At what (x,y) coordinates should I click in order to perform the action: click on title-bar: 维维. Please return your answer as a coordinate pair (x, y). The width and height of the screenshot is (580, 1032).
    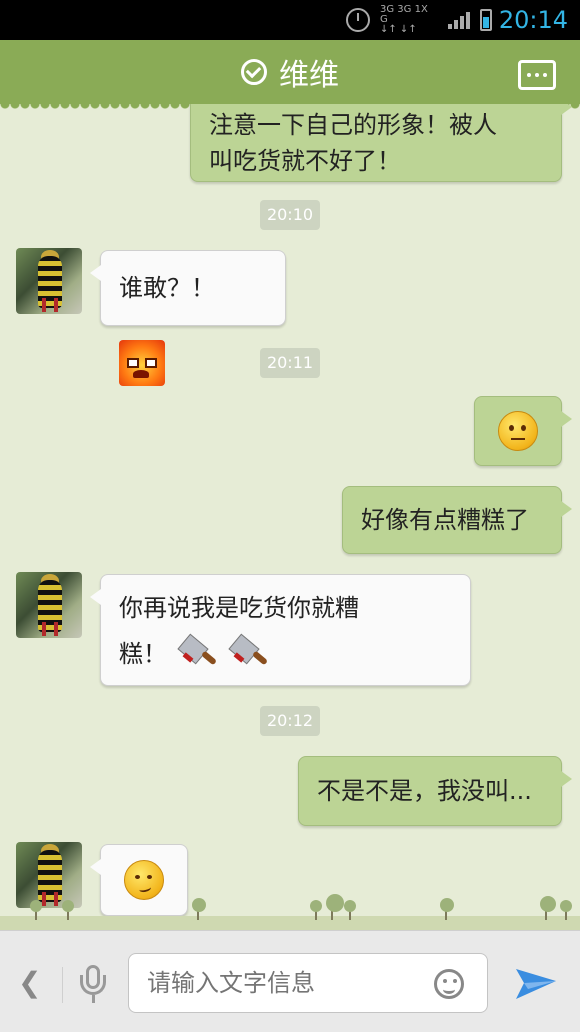
    Looking at the image, I should click on (290, 75).